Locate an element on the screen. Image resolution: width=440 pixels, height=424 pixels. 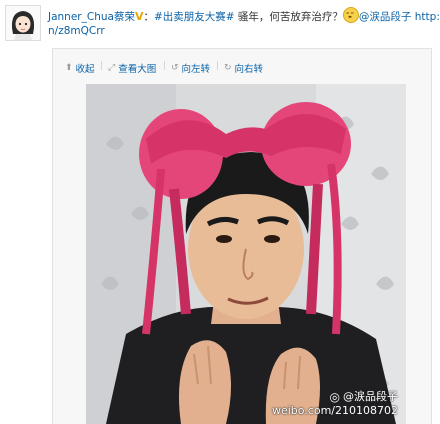
post-body-text: 骚年，何苦放弃治疗？ is located at coordinates (288, 17).